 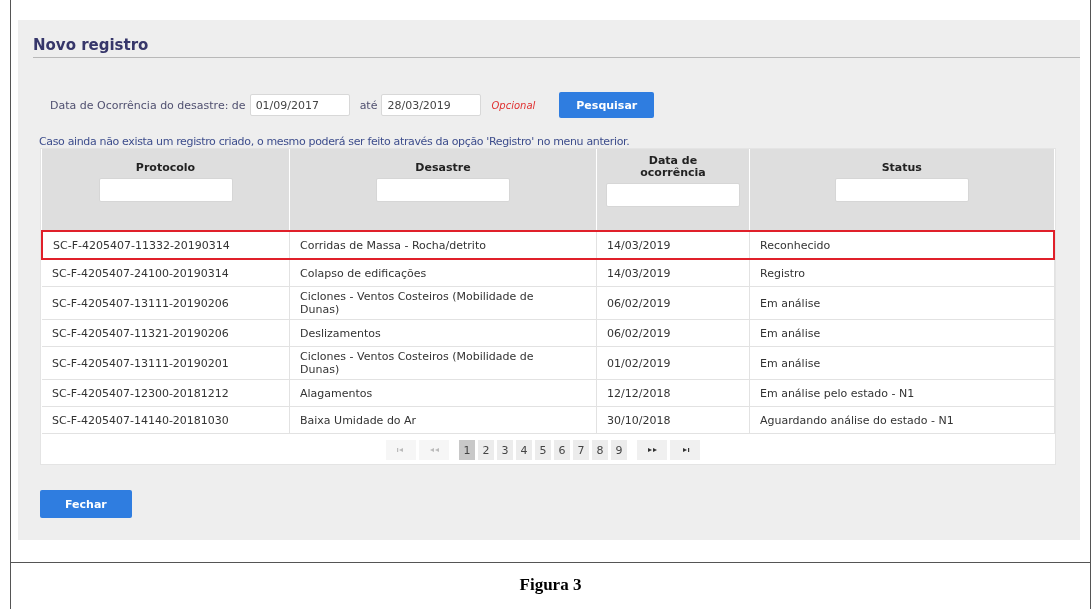 What do you see at coordinates (140, 333) in the screenshot?
I see `table-cell: SC-F-4205407-11321-20190206` at bounding box center [140, 333].